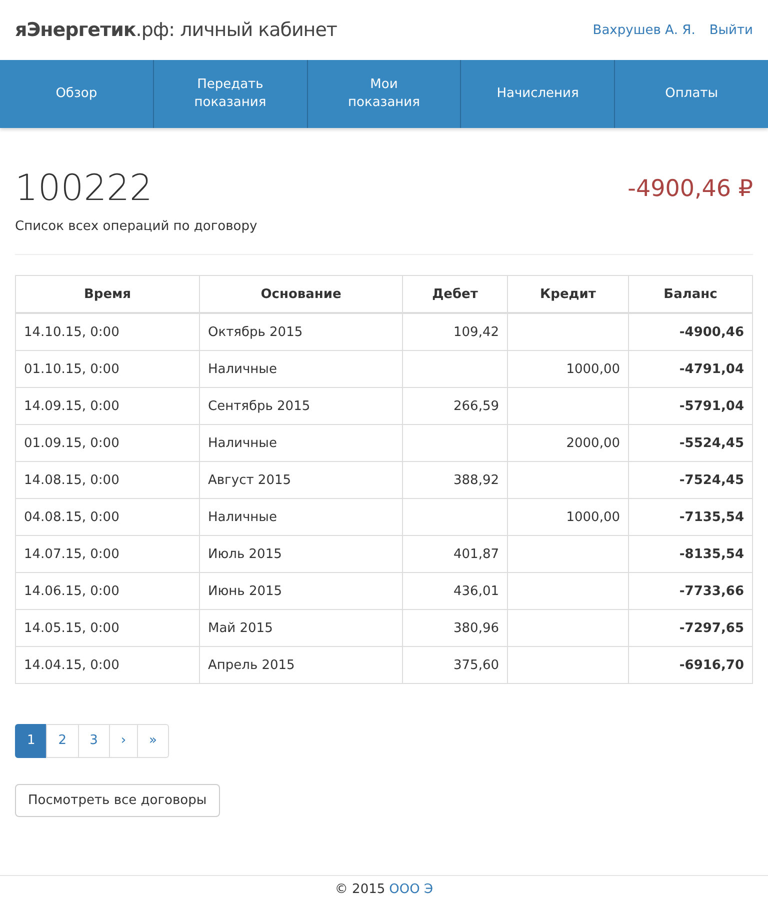 The height and width of the screenshot is (903, 768). I want to click on all-contracts-button: Посмотреть все договоры, so click(117, 800).